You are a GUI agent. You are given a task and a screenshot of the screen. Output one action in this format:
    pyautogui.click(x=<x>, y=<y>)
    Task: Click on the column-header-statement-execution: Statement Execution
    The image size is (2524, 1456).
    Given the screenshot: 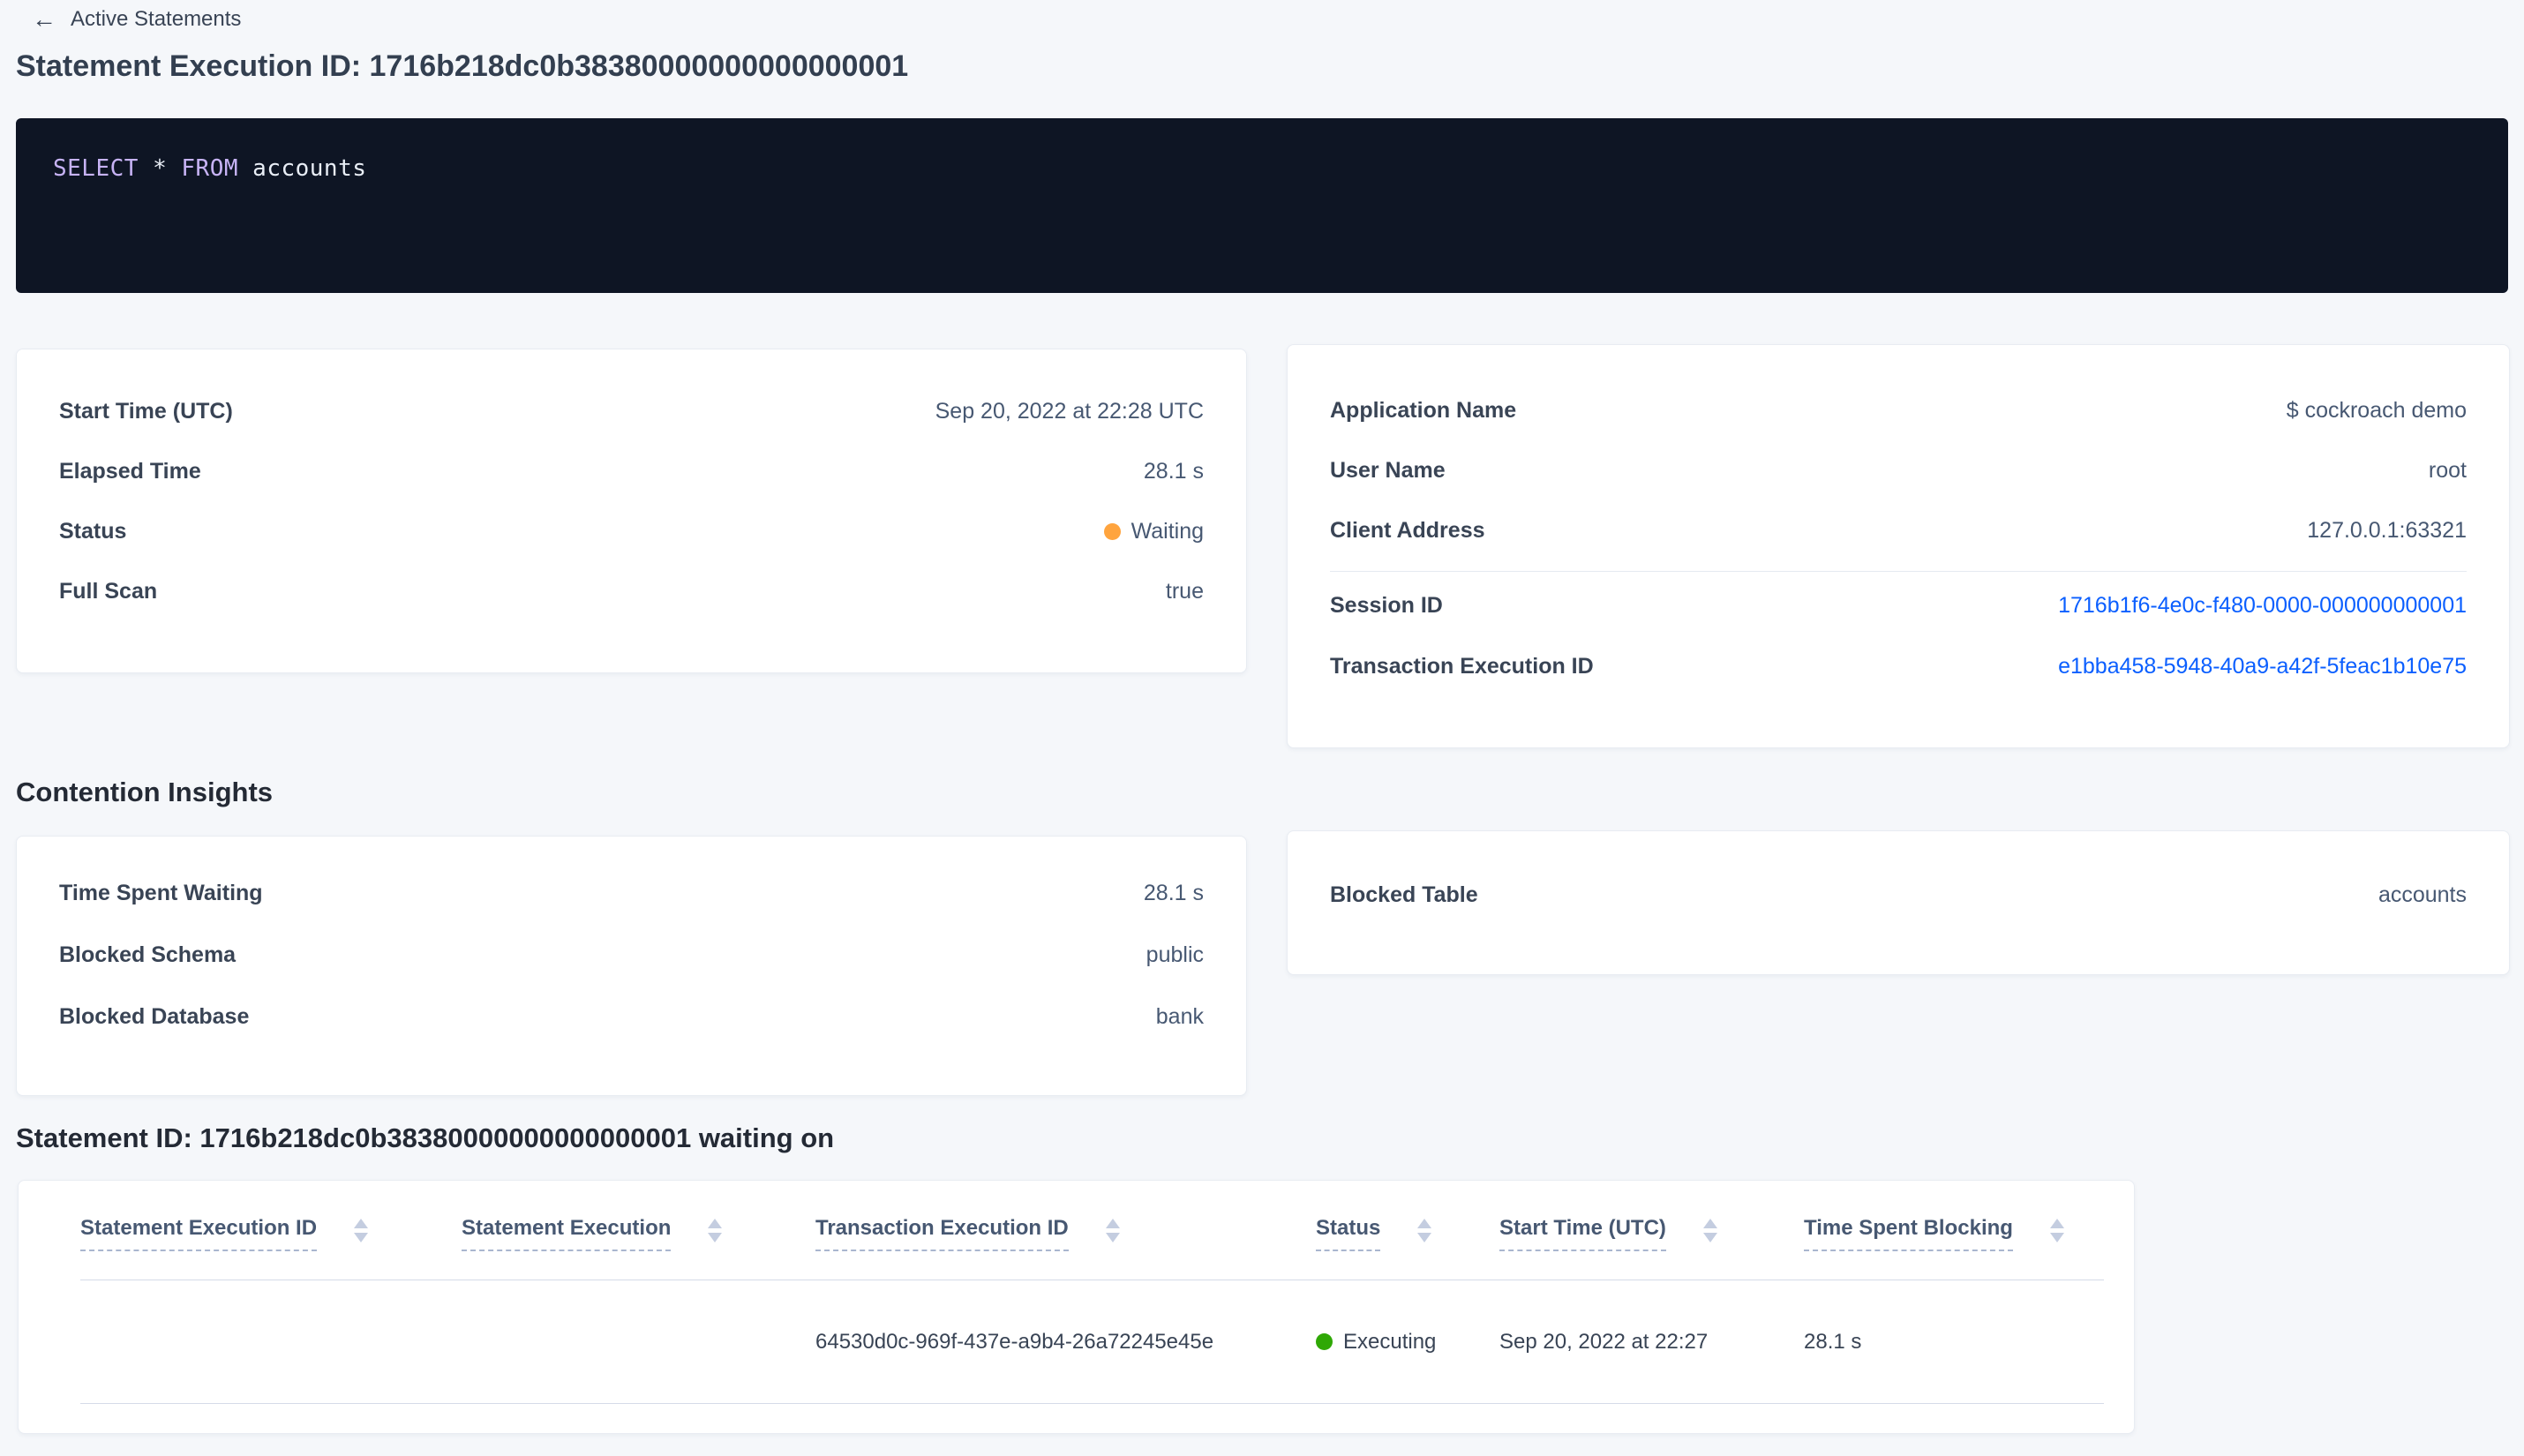 What is the action you would take?
    pyautogui.click(x=638, y=1248)
    